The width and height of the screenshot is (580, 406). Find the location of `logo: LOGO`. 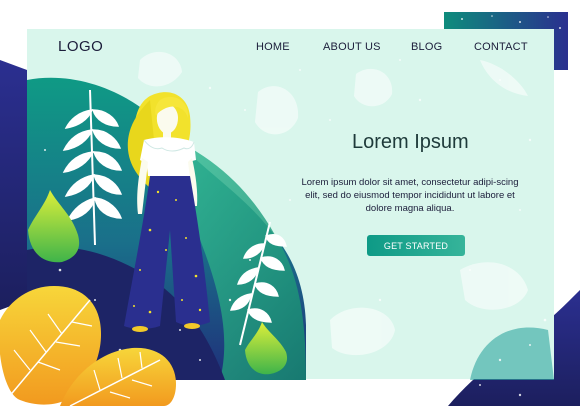

logo: LOGO is located at coordinates (80, 46).